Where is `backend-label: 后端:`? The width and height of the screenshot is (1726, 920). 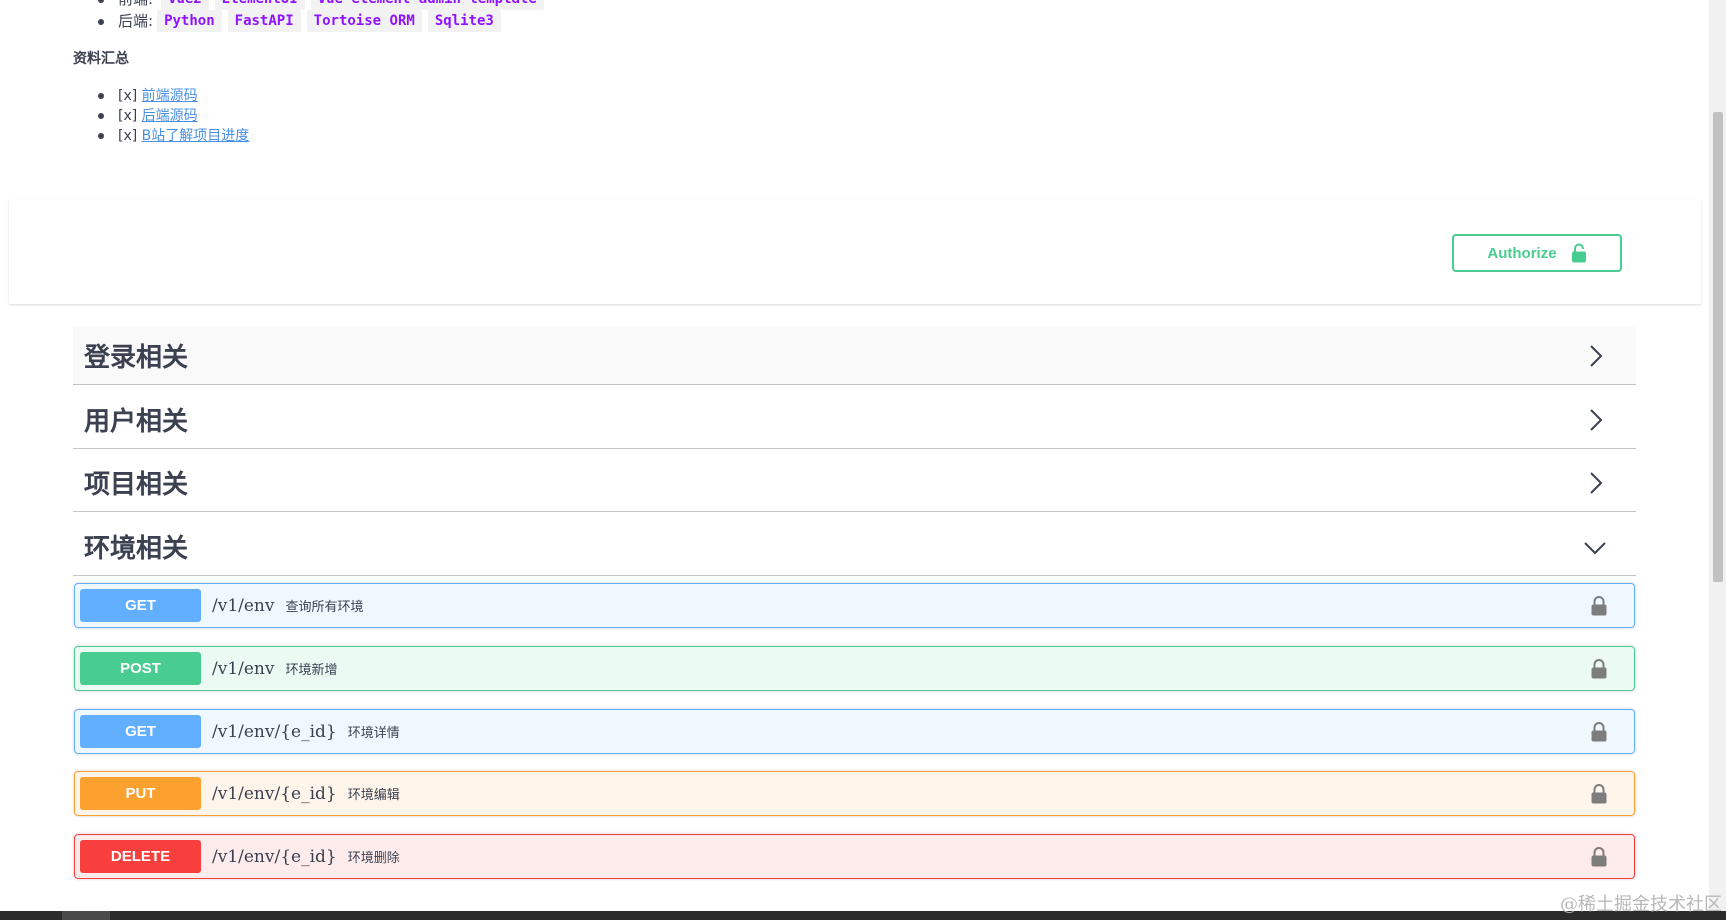
backend-label: 后端: is located at coordinates (136, 21).